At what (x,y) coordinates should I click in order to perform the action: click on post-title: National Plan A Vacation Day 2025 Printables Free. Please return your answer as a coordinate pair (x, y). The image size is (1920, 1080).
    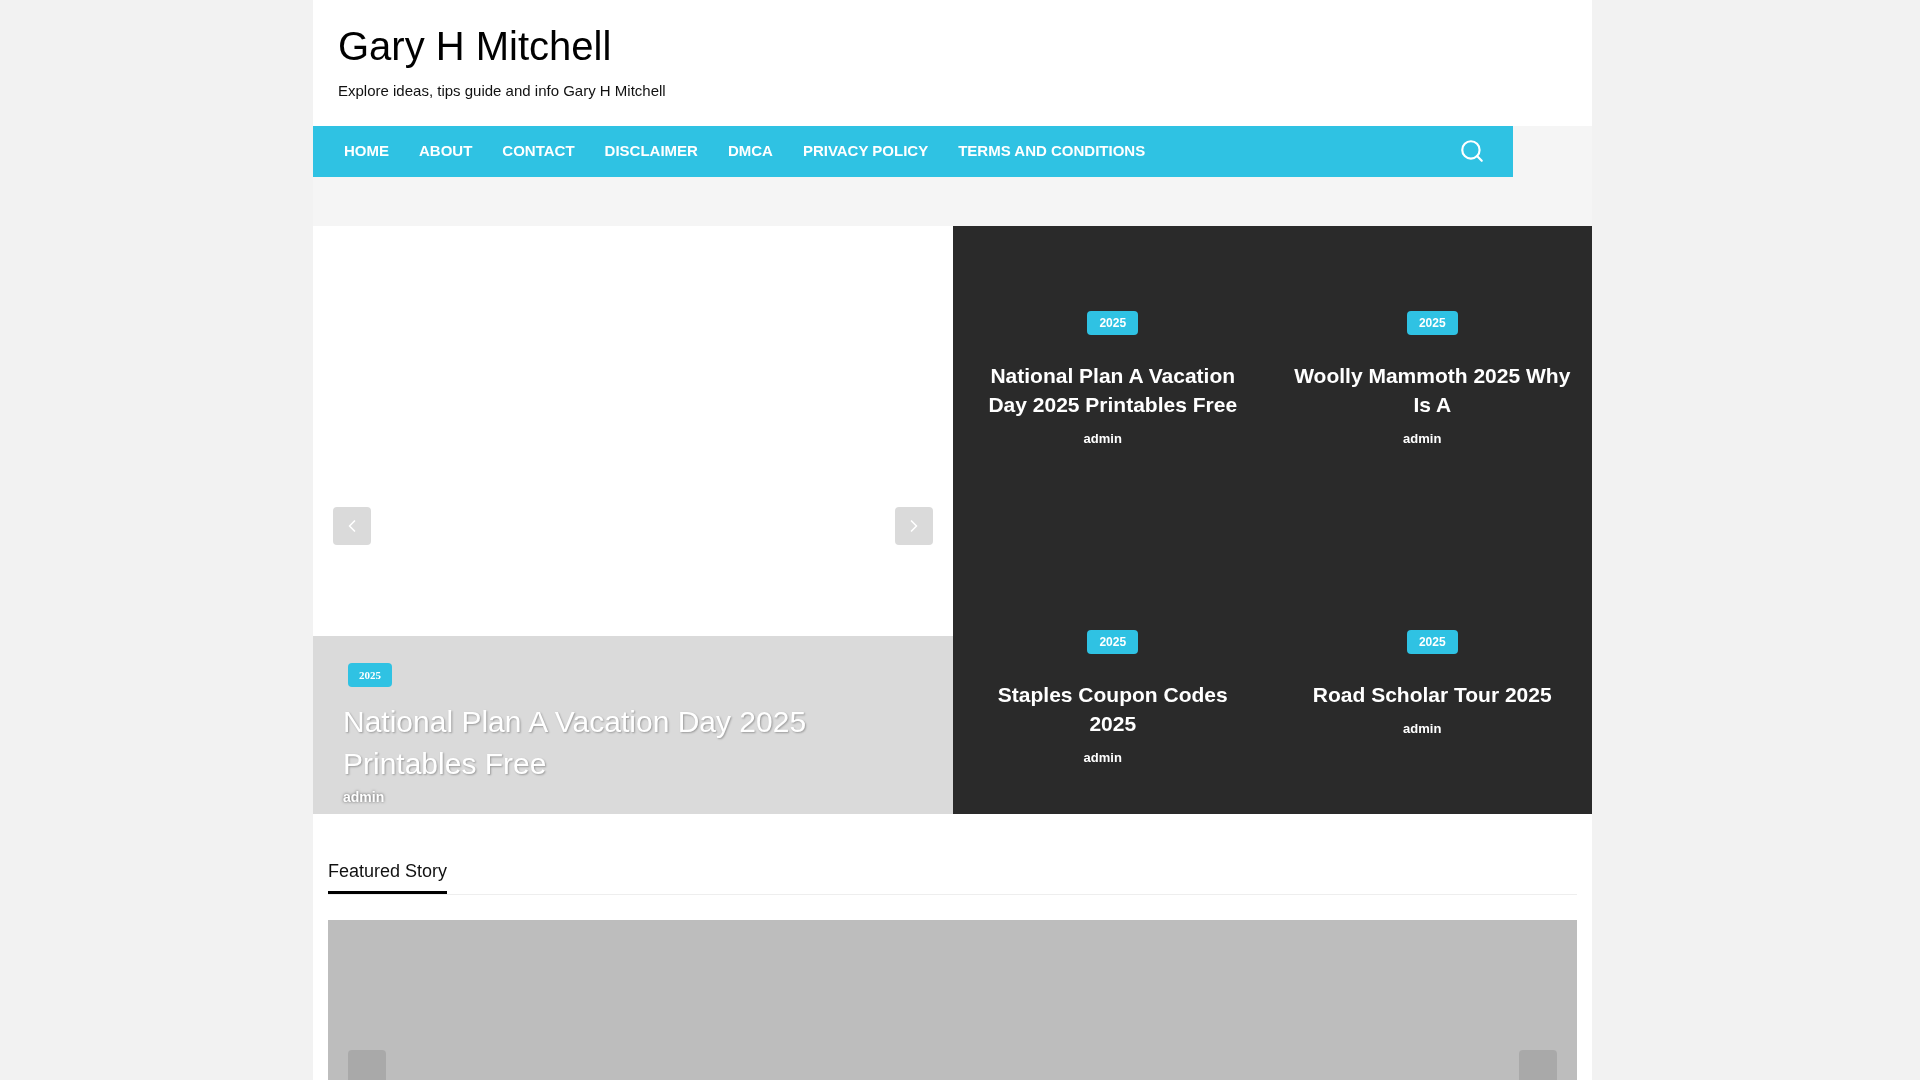
    Looking at the image, I should click on (1113, 389).